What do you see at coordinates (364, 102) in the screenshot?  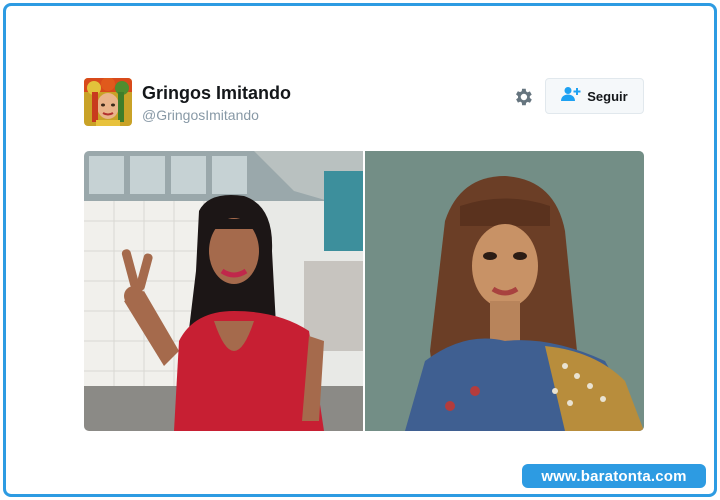 I see `tweet-header: Gringos Imitando @GringosImitando Seguir` at bounding box center [364, 102].